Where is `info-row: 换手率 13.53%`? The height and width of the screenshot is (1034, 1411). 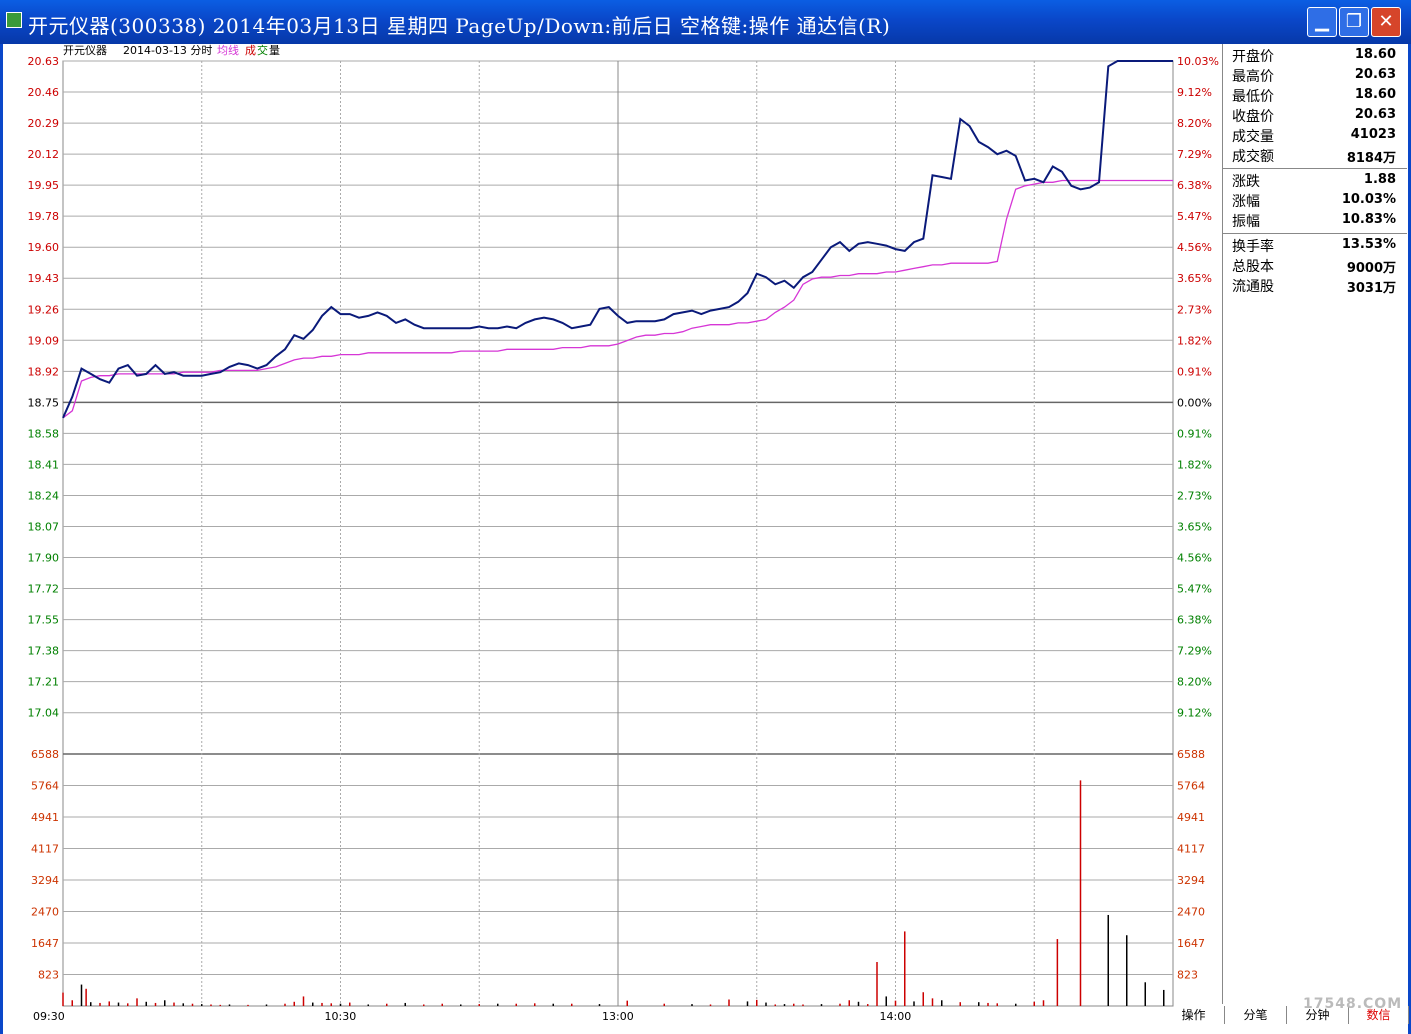
info-row: 换手率 13.53% is located at coordinates (1317, 246).